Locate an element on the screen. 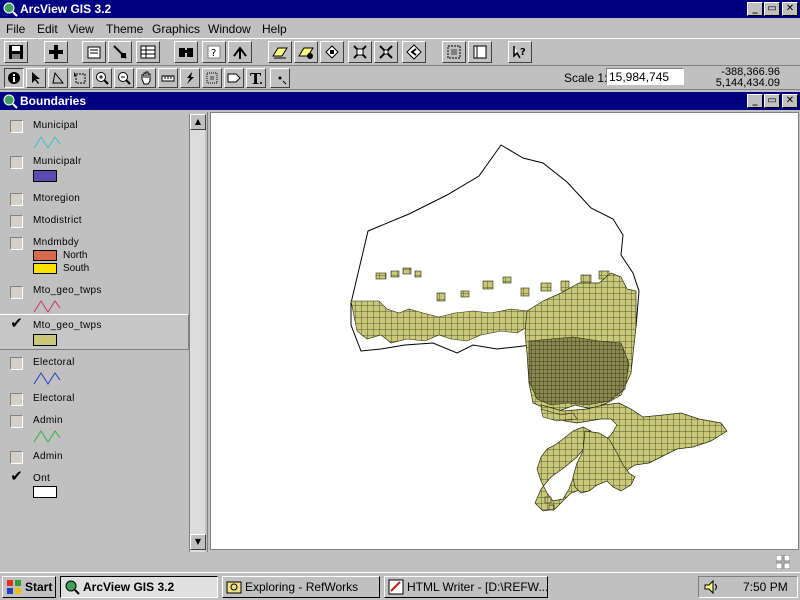  save-icon is located at coordinates (16, 52).